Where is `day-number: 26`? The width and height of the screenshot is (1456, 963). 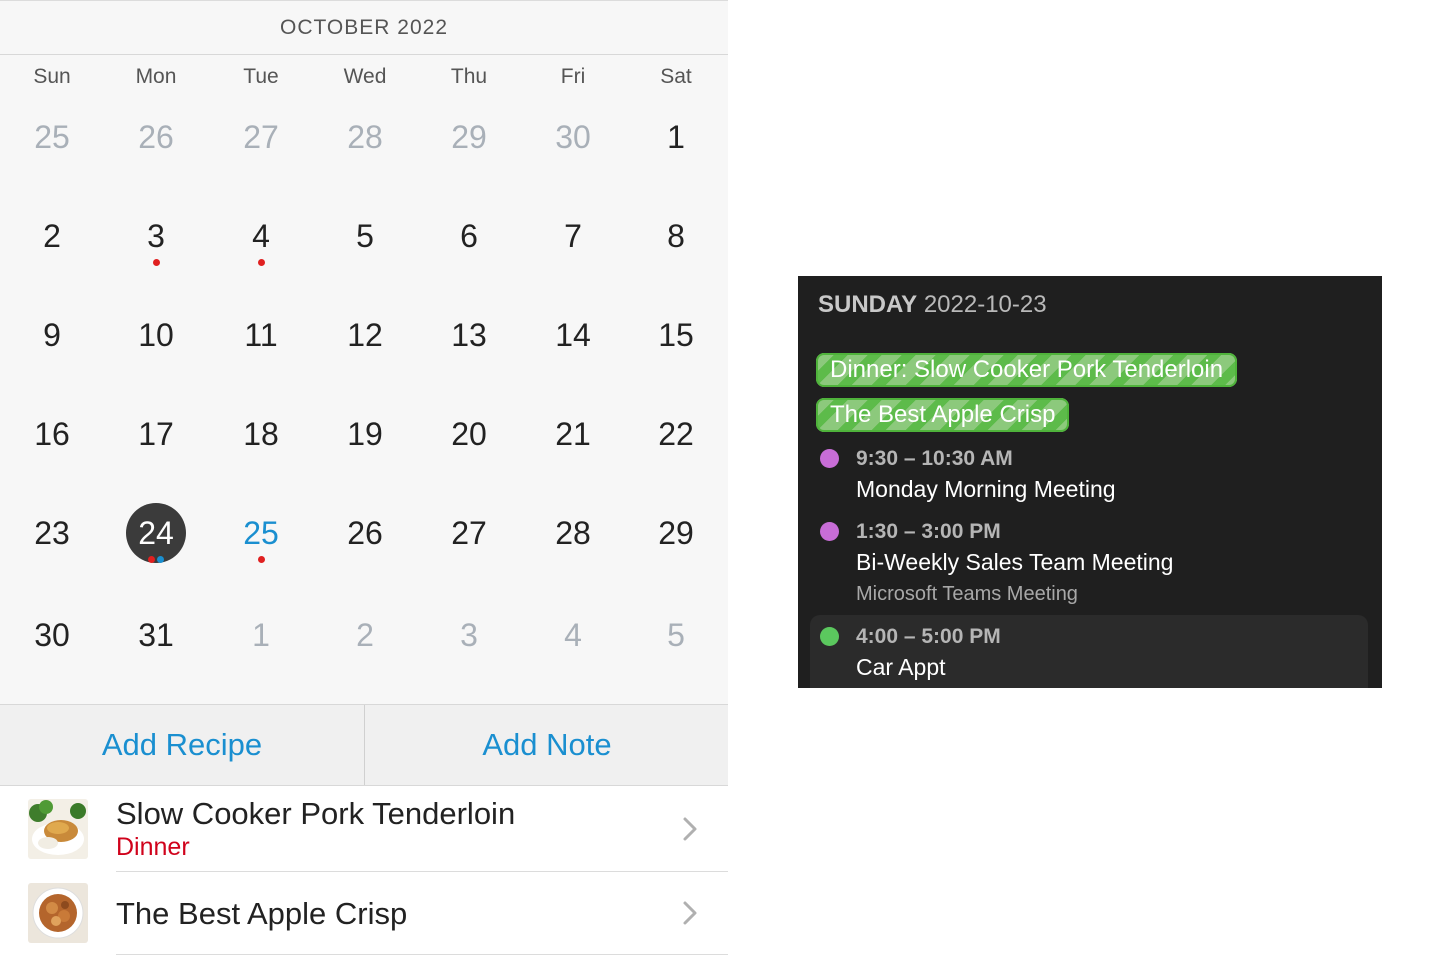 day-number: 26 is located at coordinates (156, 137).